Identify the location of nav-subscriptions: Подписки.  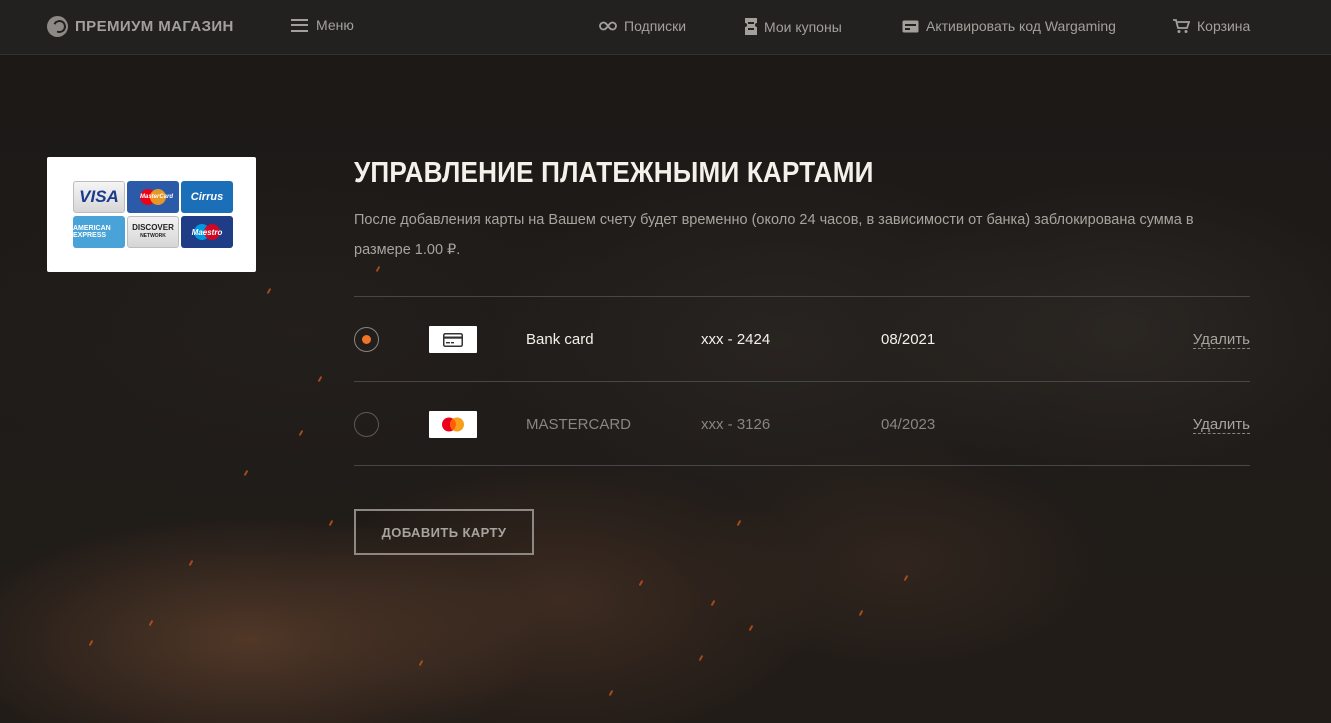
(642, 26).